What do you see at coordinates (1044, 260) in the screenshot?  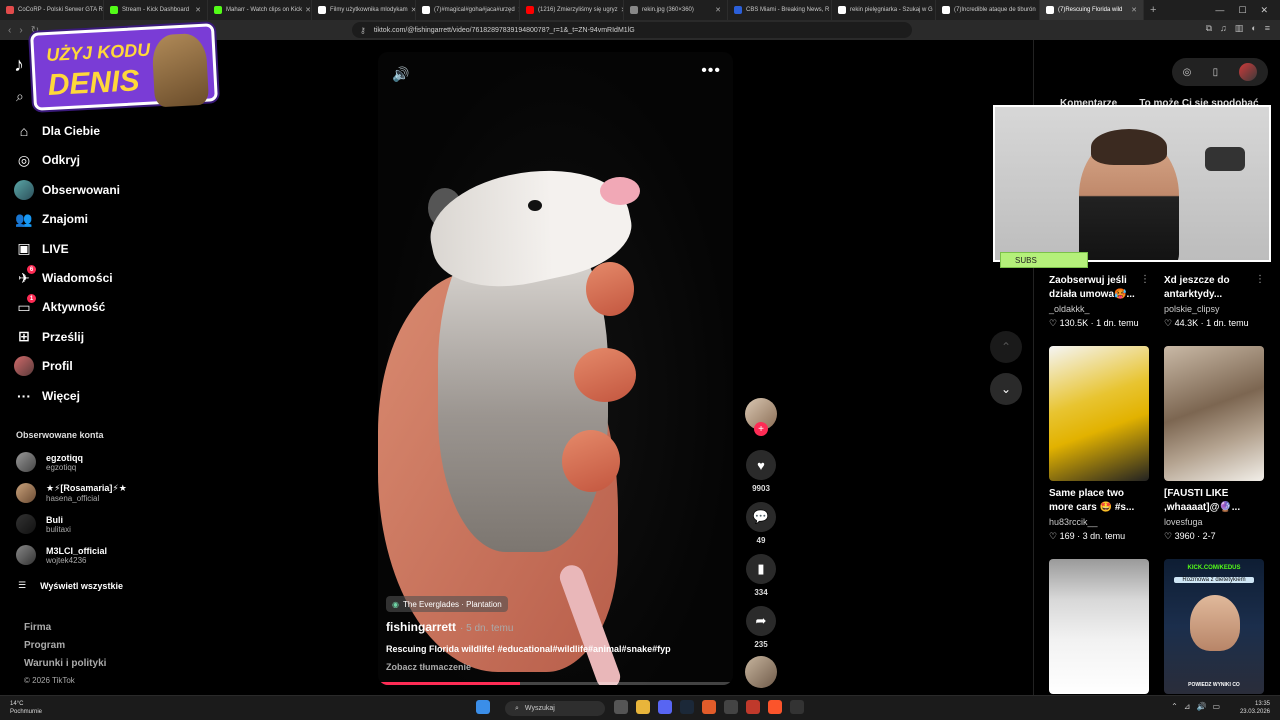 I see `subs-label: SUBS` at bounding box center [1044, 260].